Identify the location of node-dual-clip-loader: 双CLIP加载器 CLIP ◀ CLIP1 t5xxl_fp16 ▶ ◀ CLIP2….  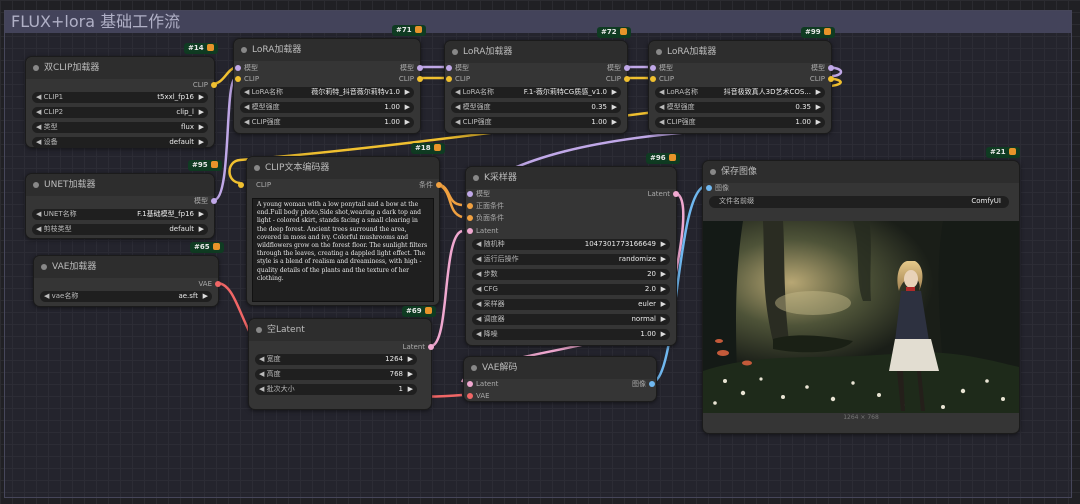
(121, 102).